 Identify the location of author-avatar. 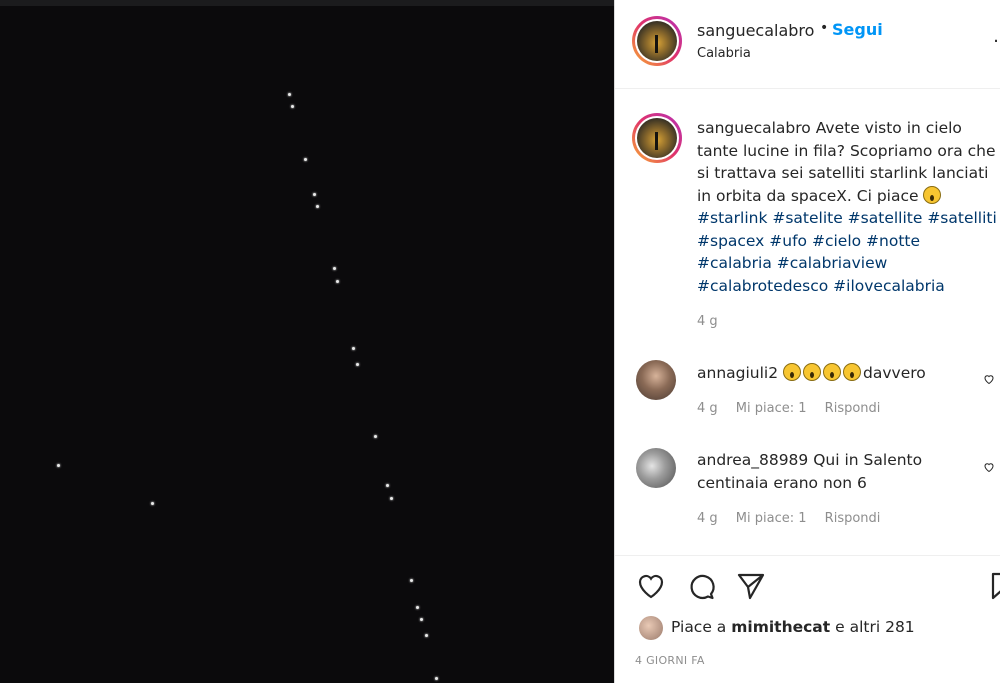
(657, 41).